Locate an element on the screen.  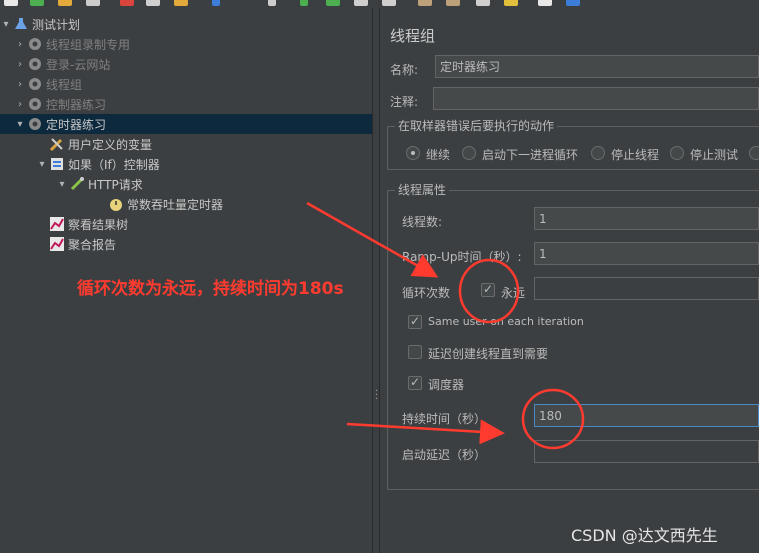
tree-item-label: 登录-云网站 is located at coordinates (78, 64).